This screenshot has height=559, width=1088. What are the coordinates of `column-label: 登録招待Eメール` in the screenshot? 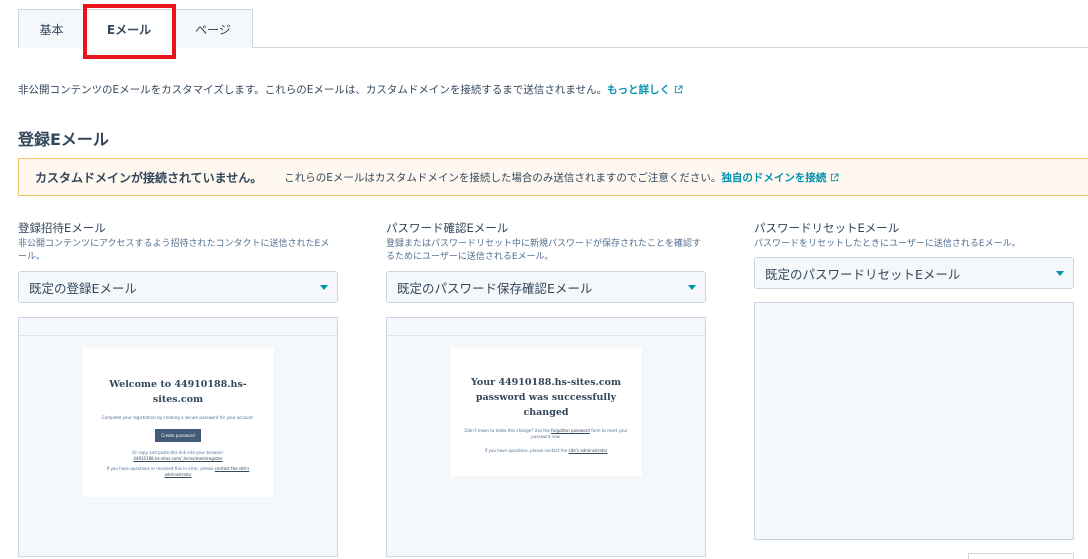 It's located at (62, 228).